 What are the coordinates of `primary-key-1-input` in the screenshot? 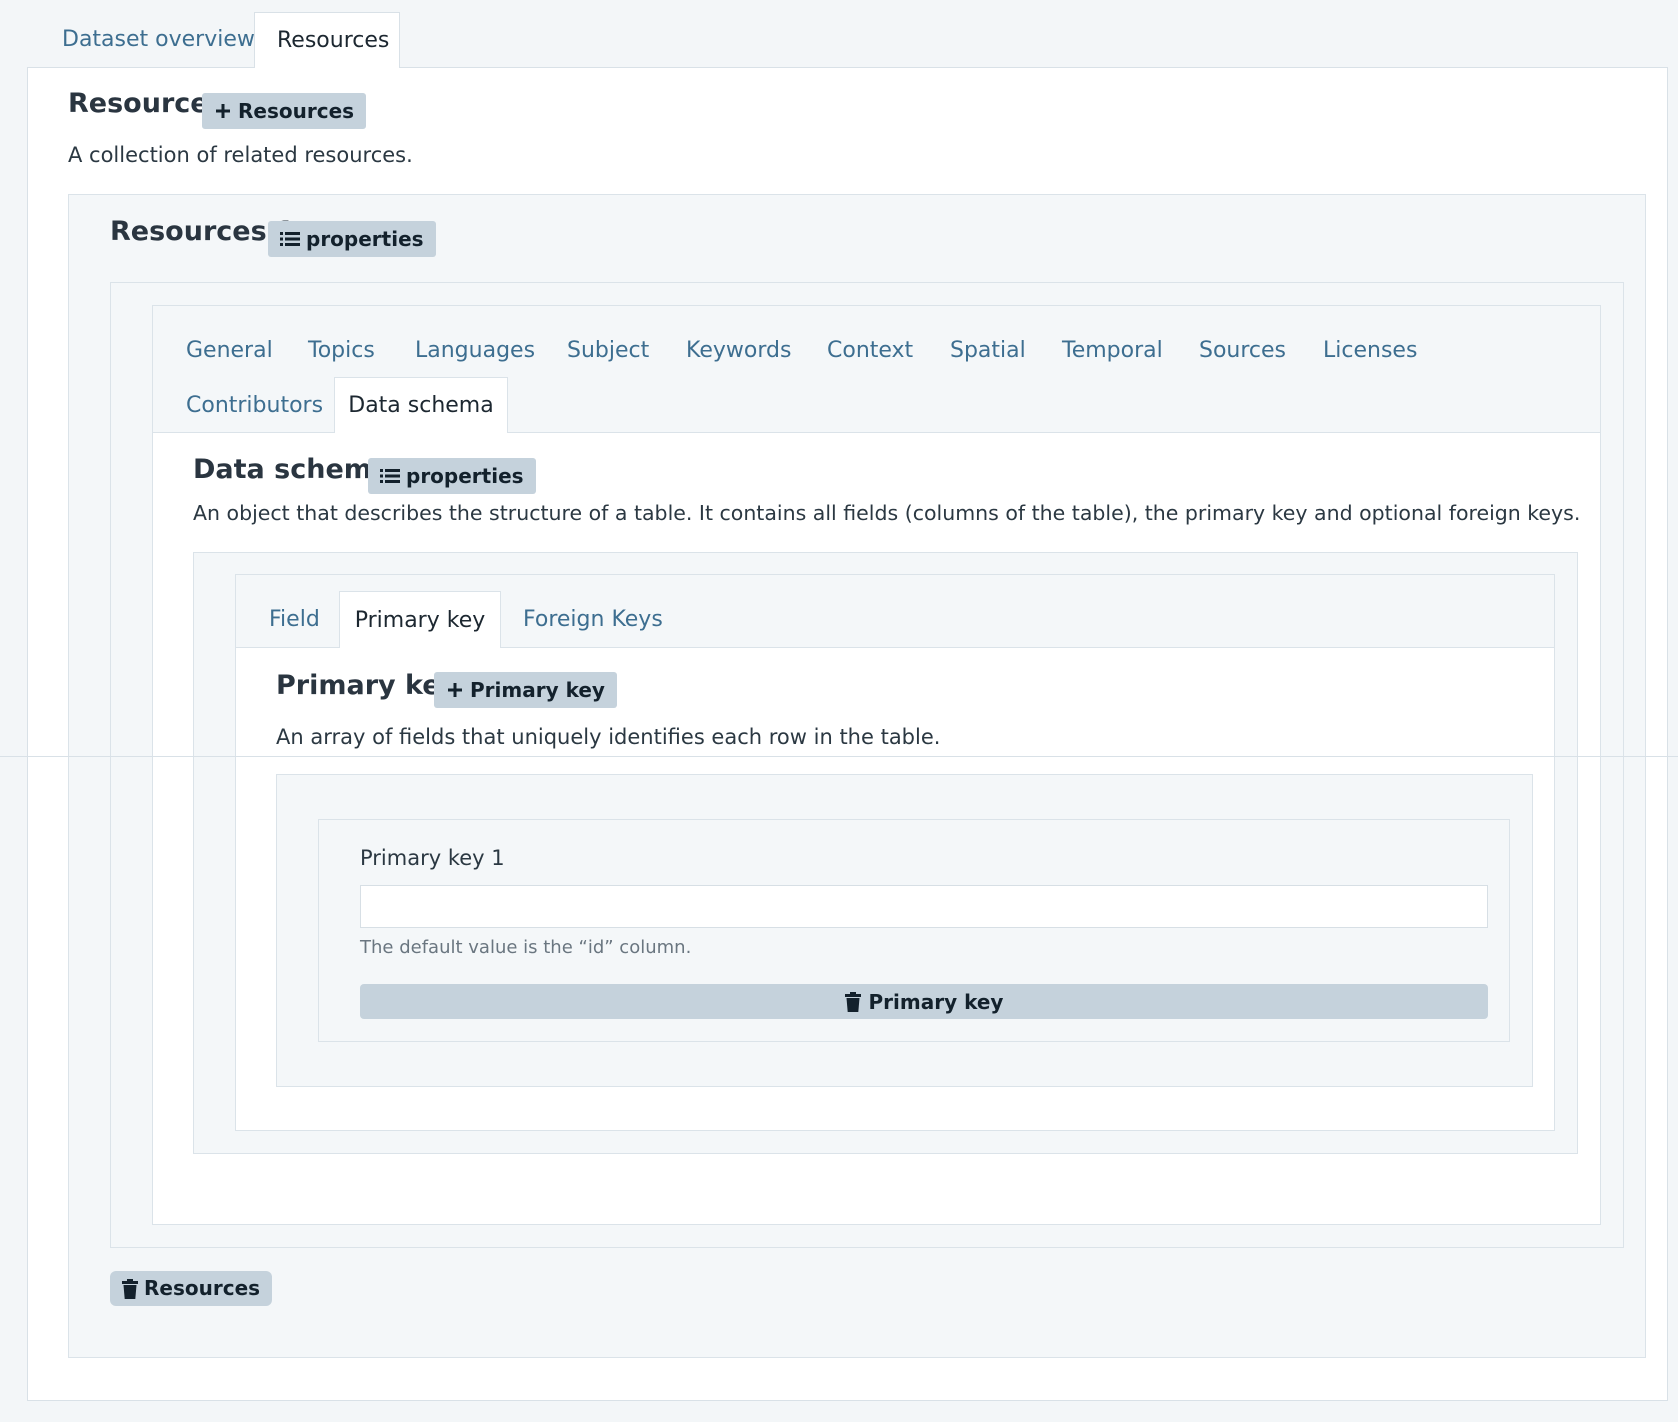 It's located at (924, 906).